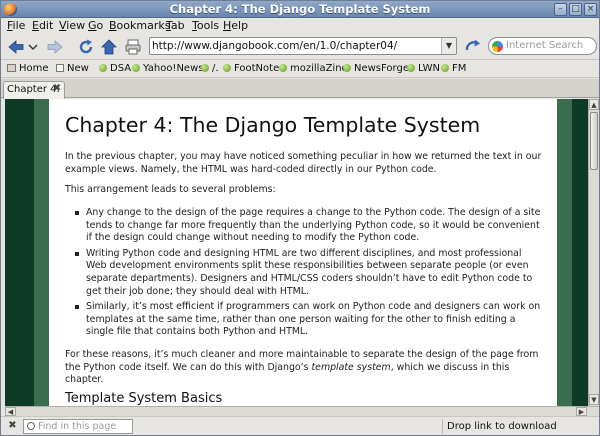 This screenshot has height=436, width=600. What do you see at coordinates (473, 47) in the screenshot?
I see `go-arrow-icon` at bounding box center [473, 47].